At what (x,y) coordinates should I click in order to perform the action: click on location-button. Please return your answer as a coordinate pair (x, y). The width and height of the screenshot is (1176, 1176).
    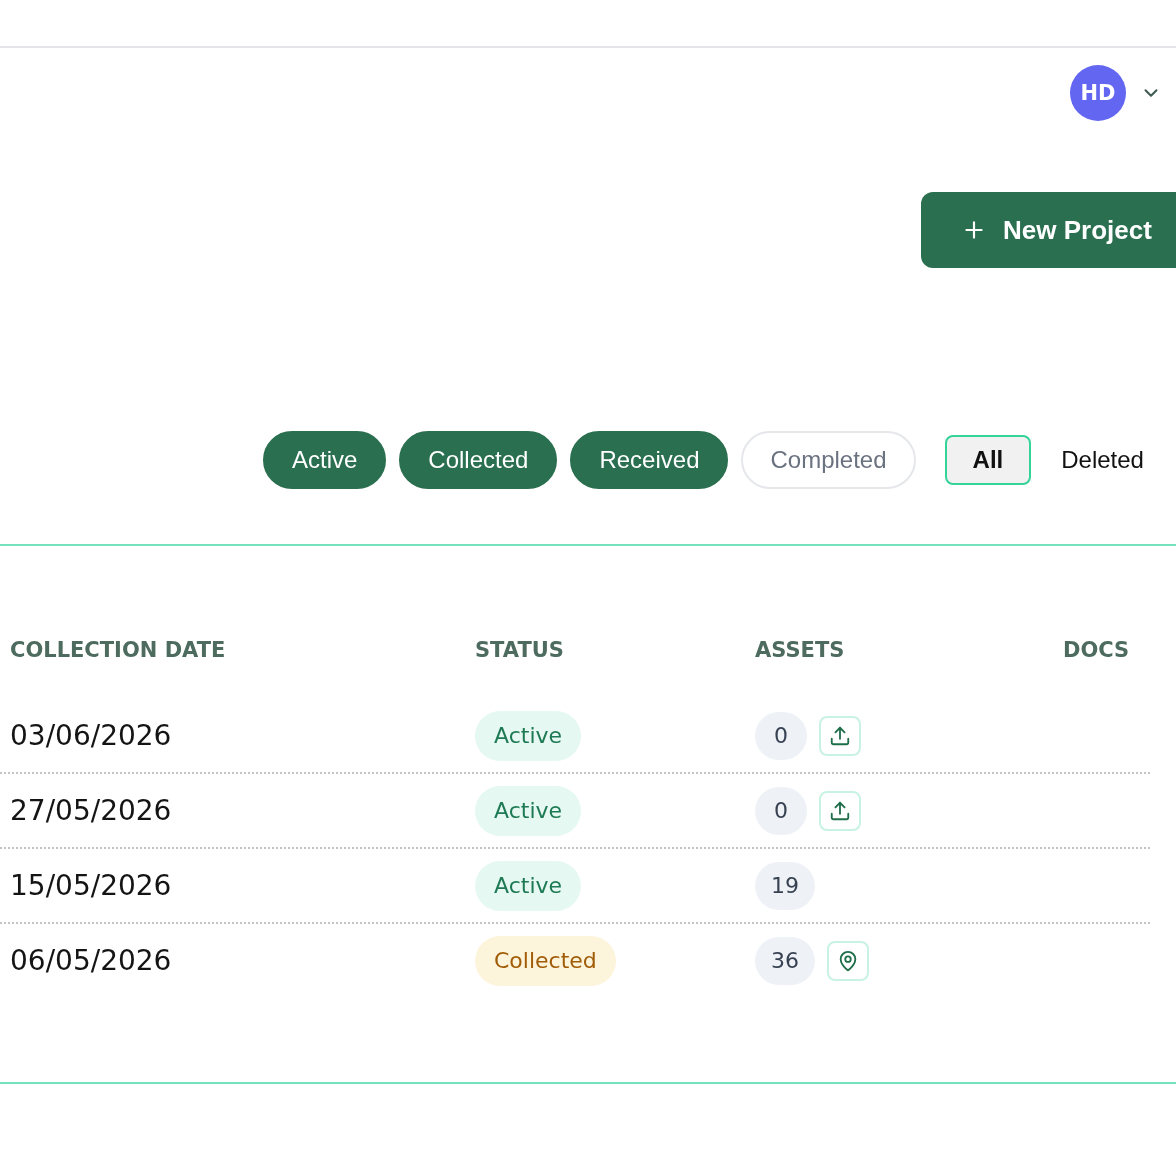
    Looking at the image, I should click on (848, 960).